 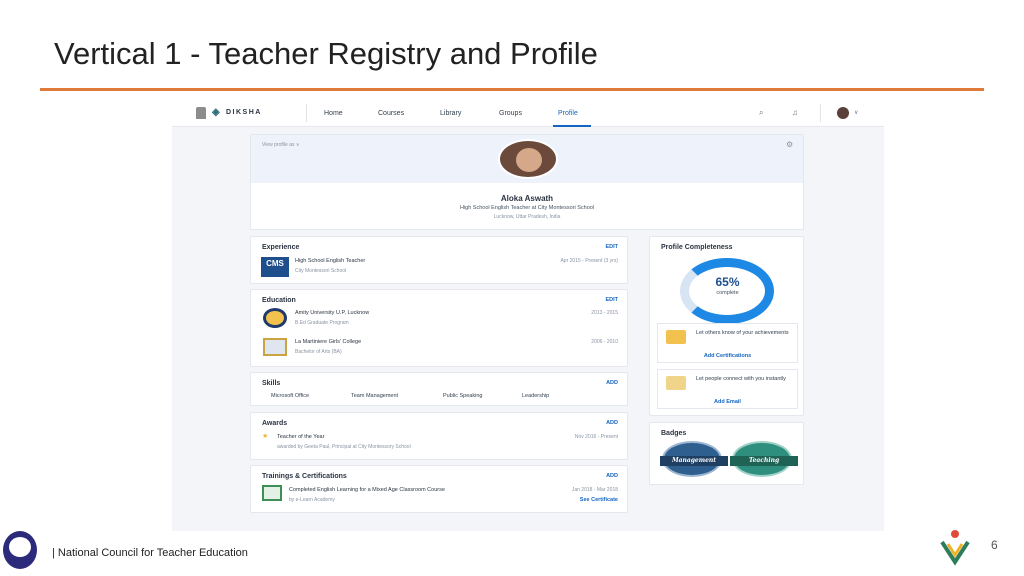 I want to click on title-divider, so click(x=512, y=89).